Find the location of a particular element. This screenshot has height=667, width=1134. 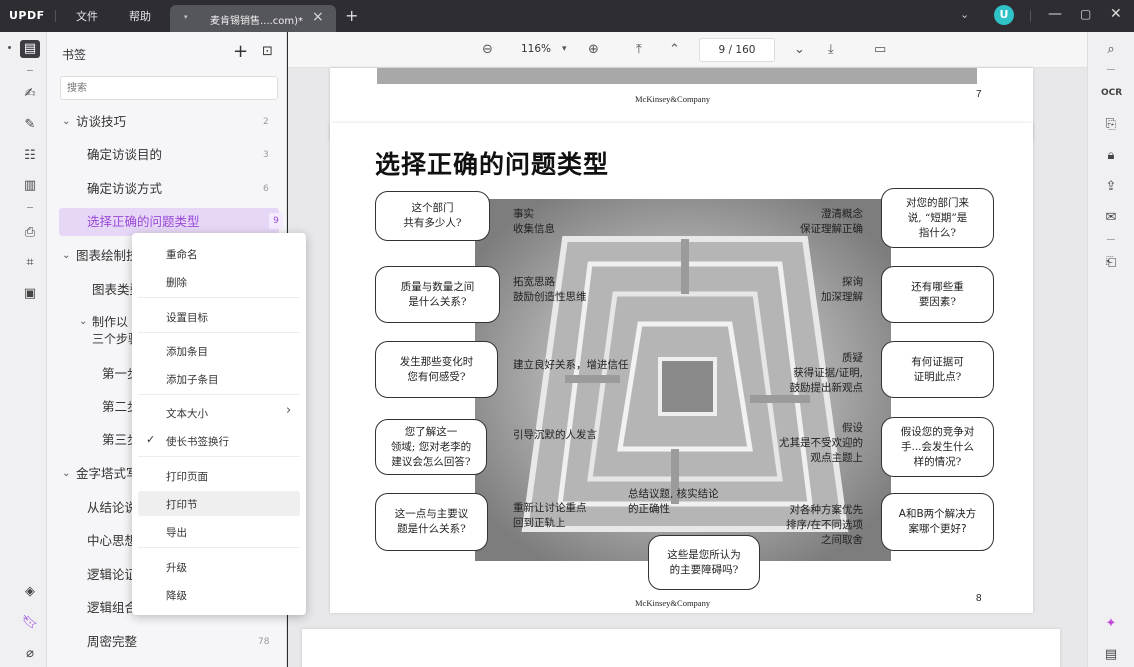

next-page-icon: ⌄ is located at coordinates (799, 49).